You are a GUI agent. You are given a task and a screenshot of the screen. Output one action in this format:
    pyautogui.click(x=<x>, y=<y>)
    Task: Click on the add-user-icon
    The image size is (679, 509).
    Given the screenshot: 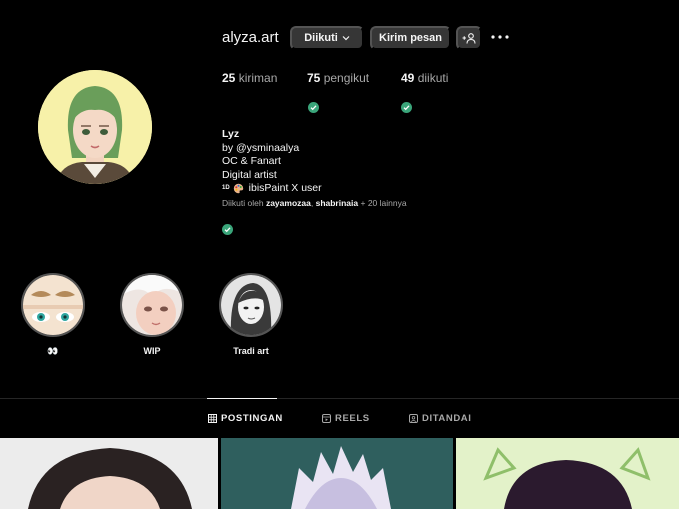 What is the action you would take?
    pyautogui.click(x=469, y=38)
    